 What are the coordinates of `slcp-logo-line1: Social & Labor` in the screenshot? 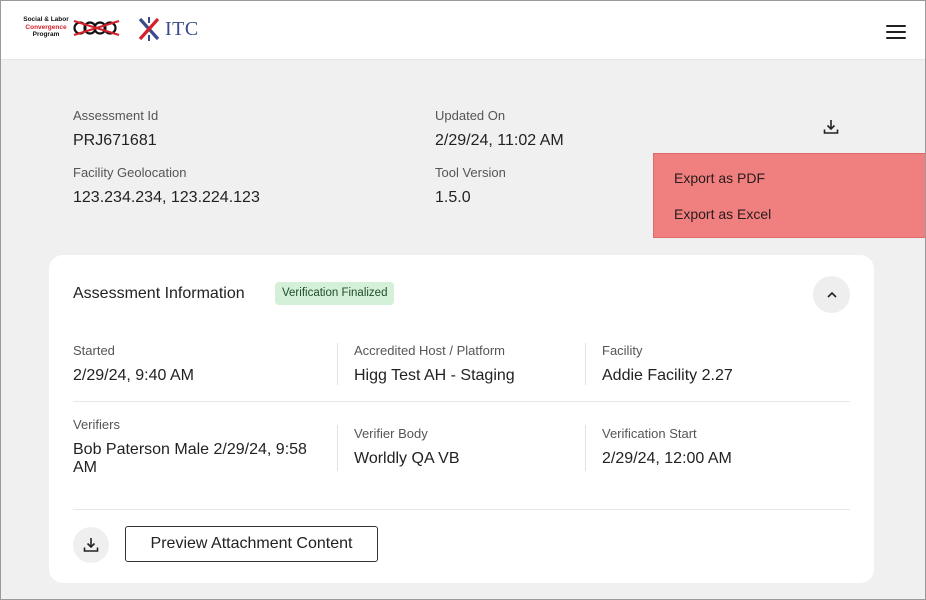 It's located at (46, 19).